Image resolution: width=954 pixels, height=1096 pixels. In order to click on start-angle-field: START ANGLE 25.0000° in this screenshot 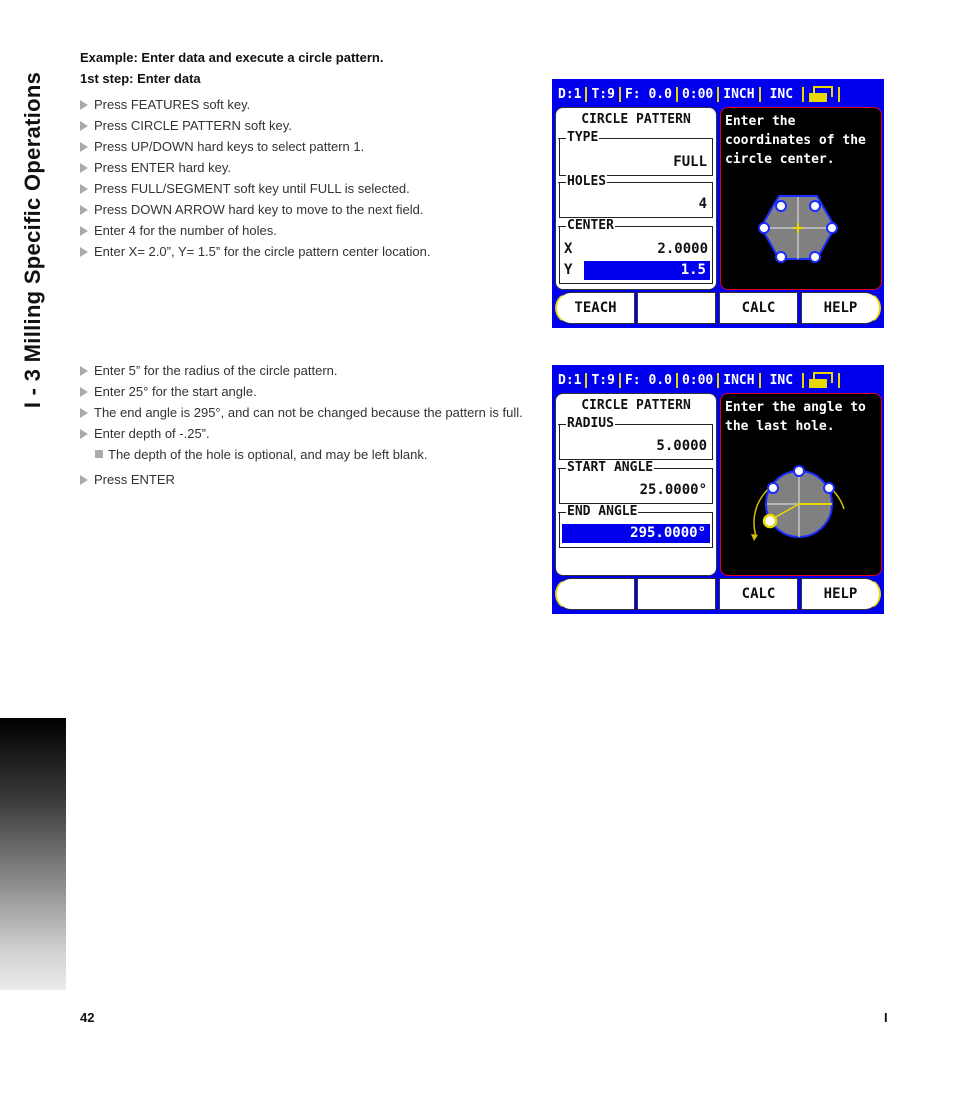, I will do `click(635, 482)`.